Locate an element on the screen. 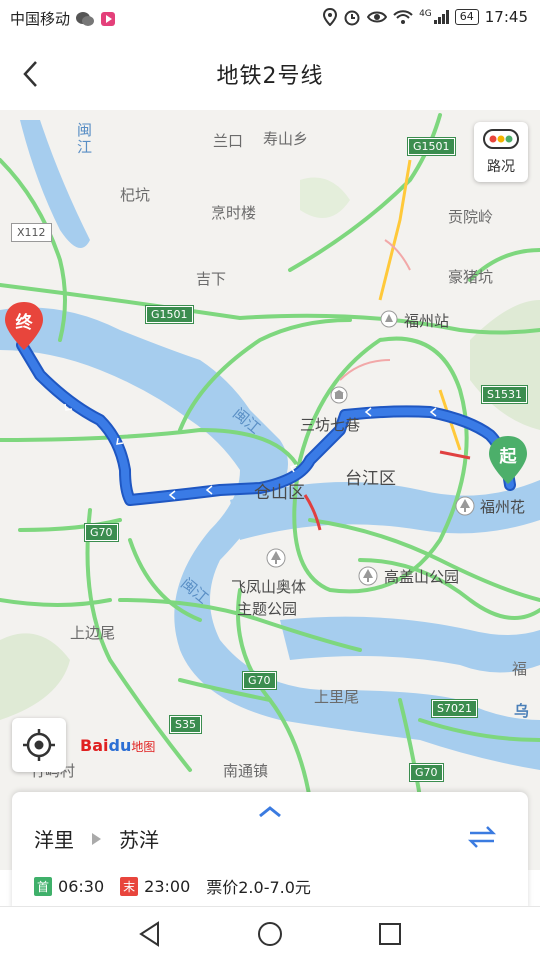 The height and width of the screenshot is (961, 540). wechat-icon is located at coordinates (85, 19).